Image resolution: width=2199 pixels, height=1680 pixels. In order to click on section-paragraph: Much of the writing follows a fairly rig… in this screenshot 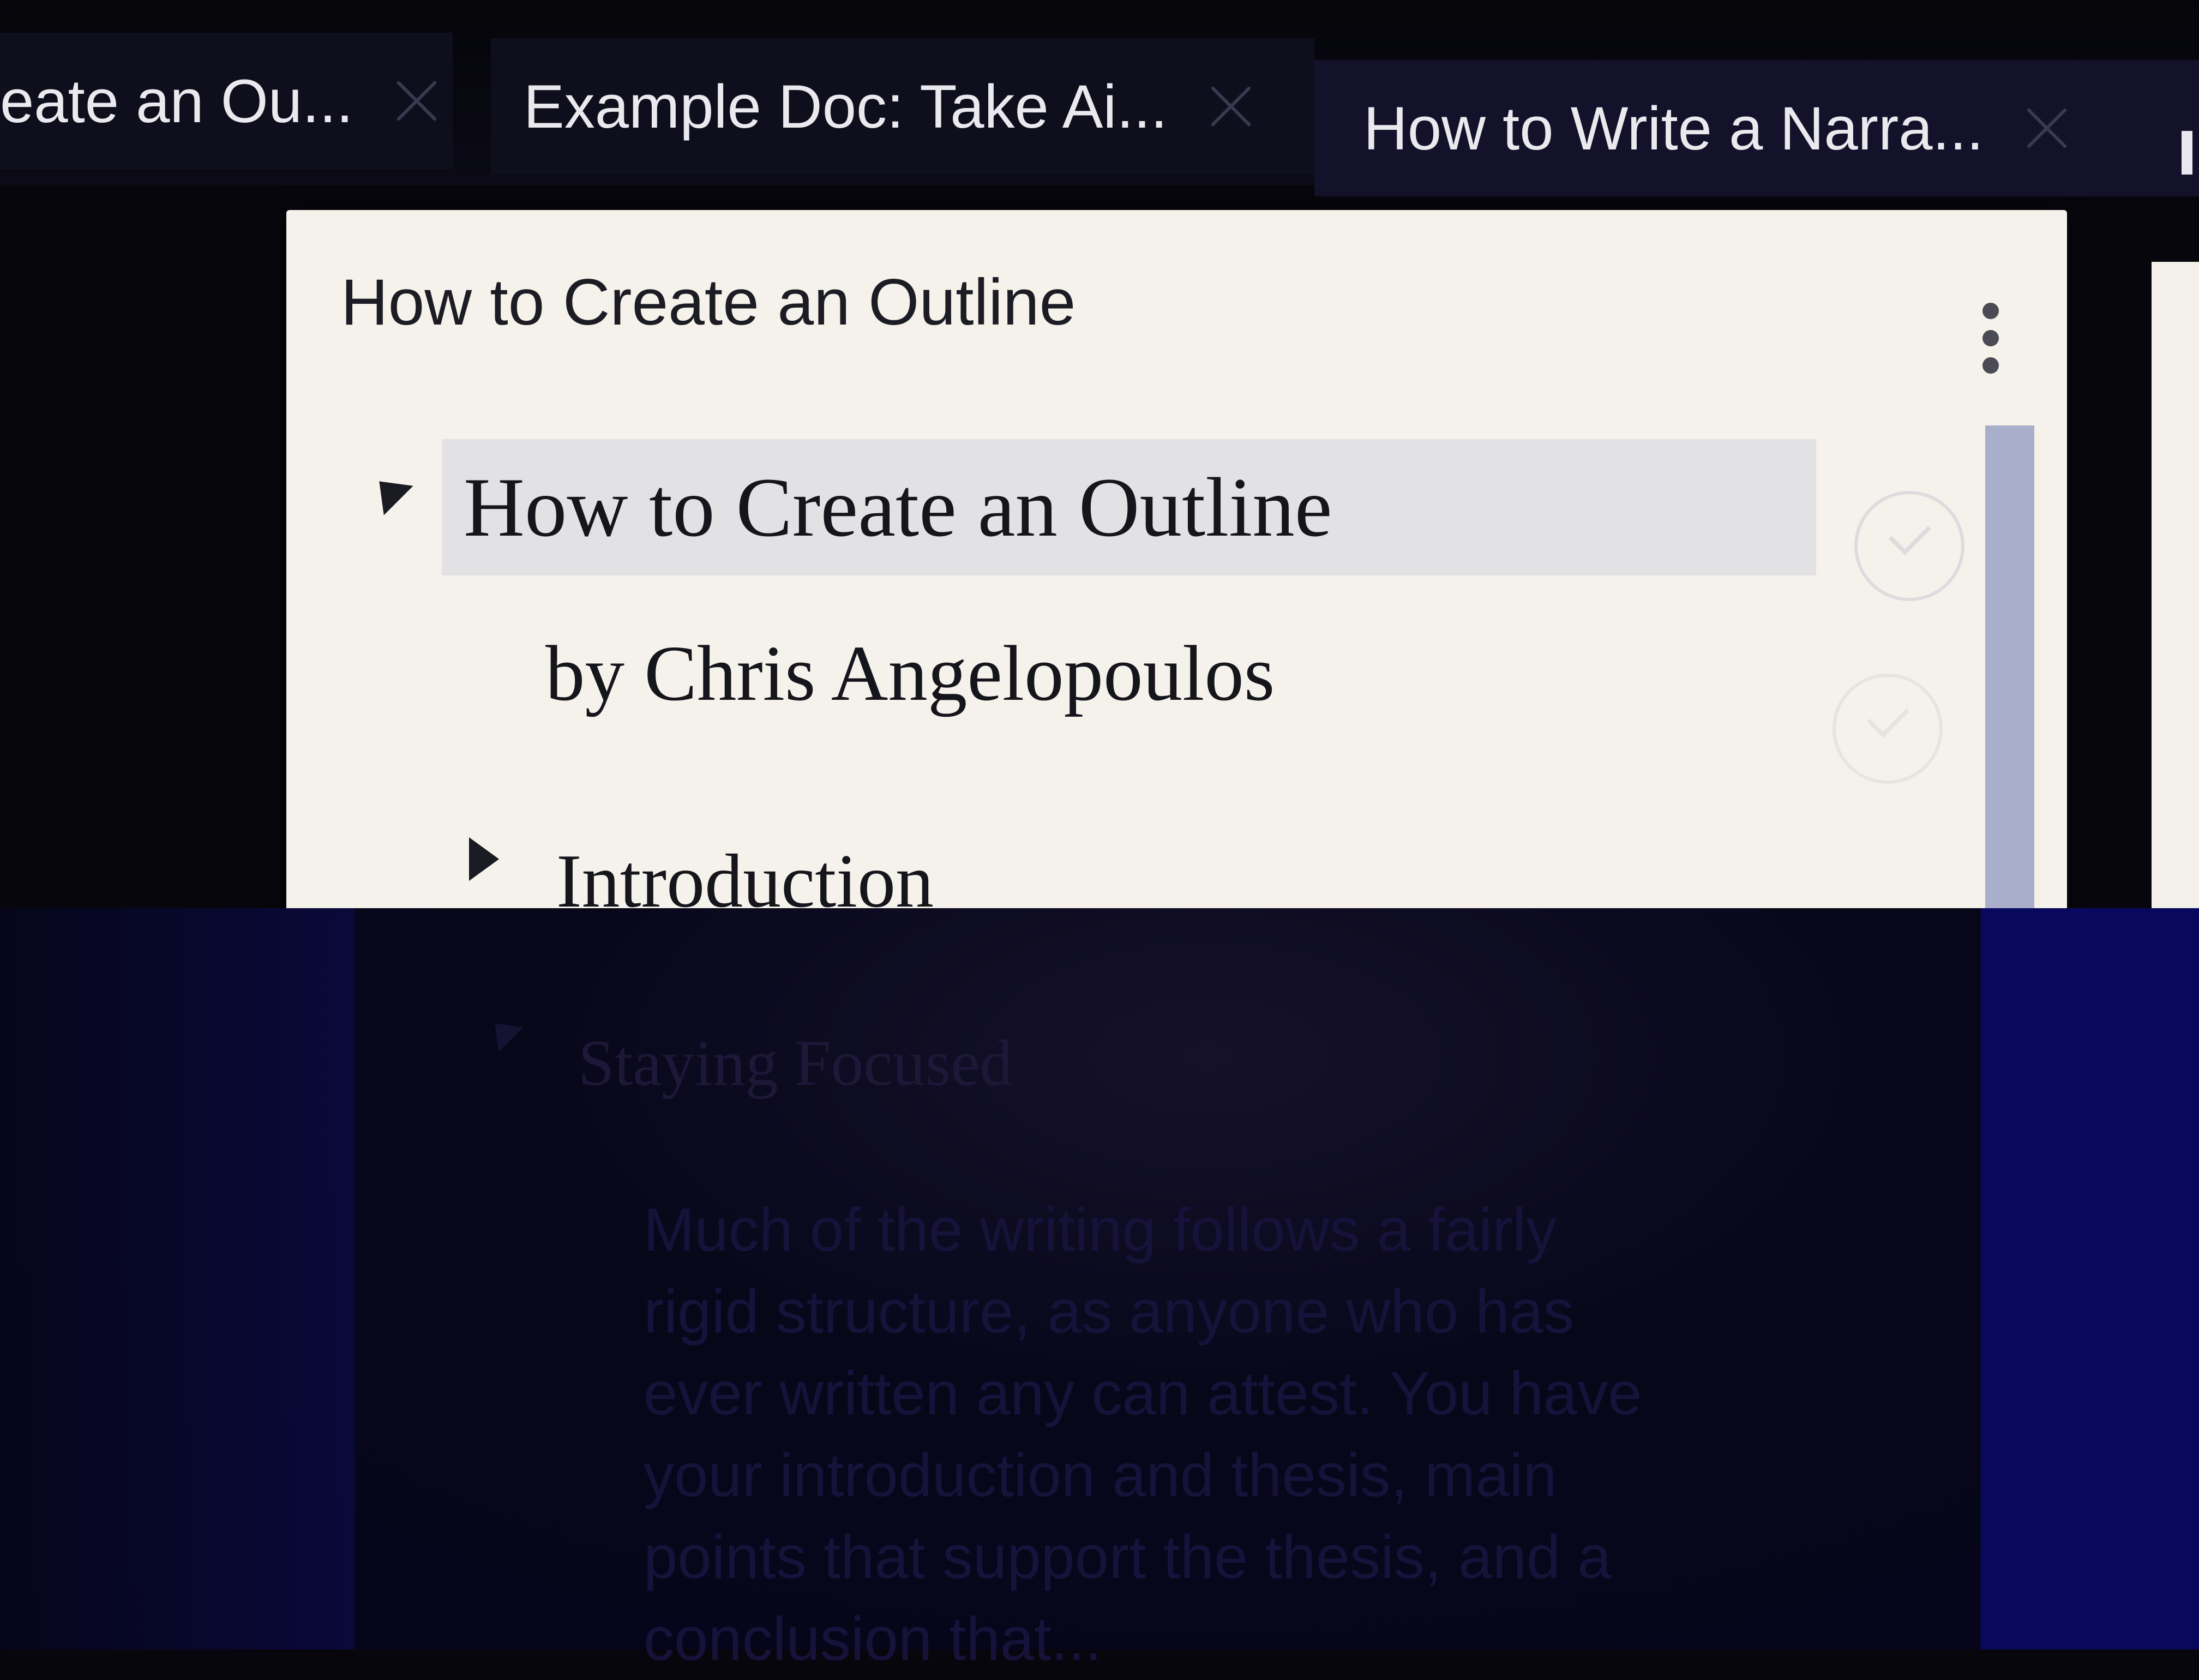, I will do `click(1143, 1434)`.